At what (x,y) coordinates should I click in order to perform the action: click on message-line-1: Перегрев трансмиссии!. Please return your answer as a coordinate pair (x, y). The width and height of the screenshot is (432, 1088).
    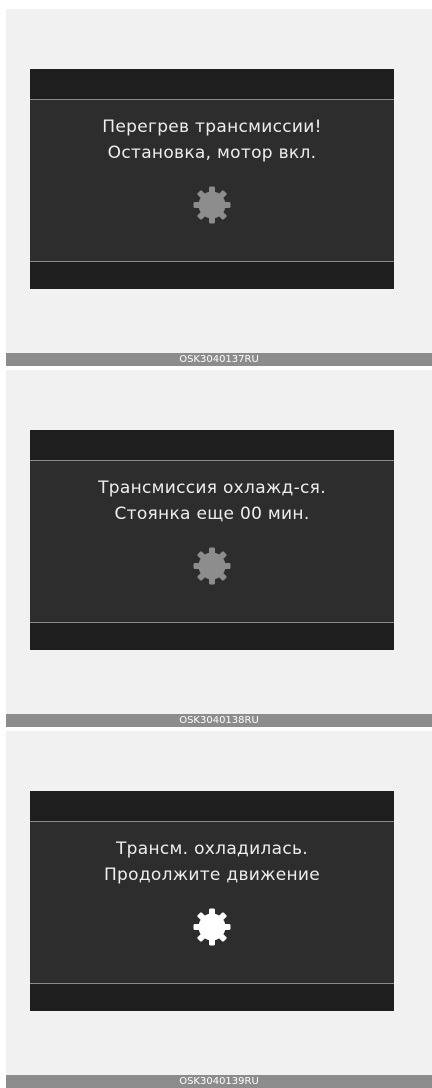
    Looking at the image, I should click on (212, 127).